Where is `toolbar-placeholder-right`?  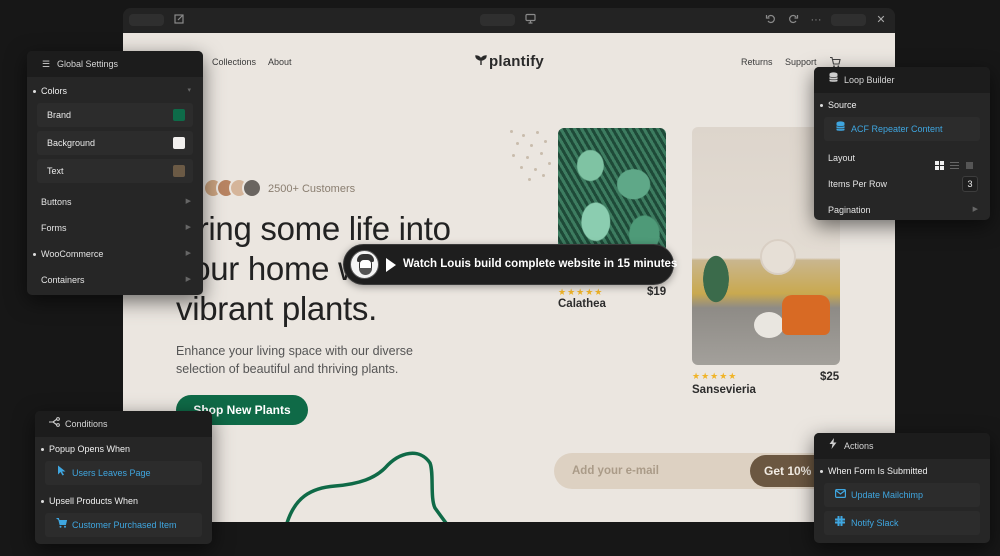 toolbar-placeholder-right is located at coordinates (848, 20).